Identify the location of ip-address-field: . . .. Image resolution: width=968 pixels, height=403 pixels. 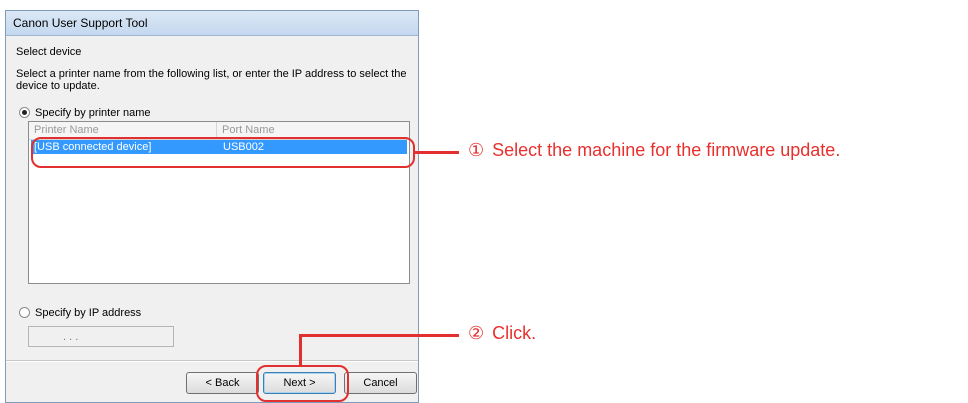
(101, 336).